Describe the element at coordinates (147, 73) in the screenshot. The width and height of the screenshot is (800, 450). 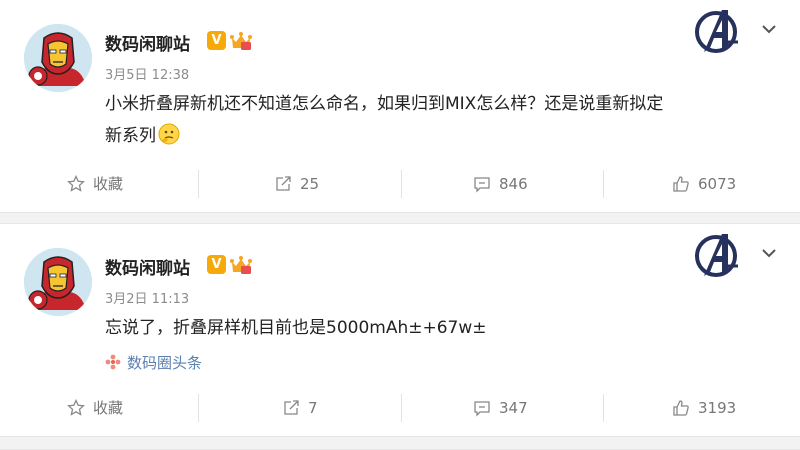
I see `post-timestamp: 3月5日 12:38` at that location.